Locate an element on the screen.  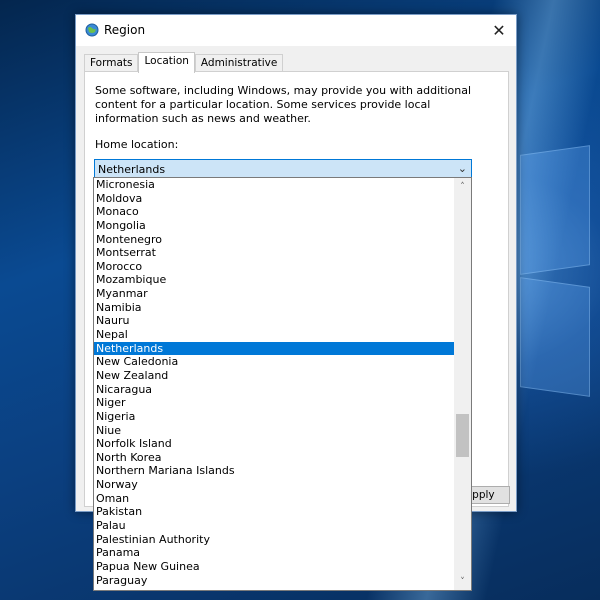
dropdown-option: New Zealand is located at coordinates (275, 376).